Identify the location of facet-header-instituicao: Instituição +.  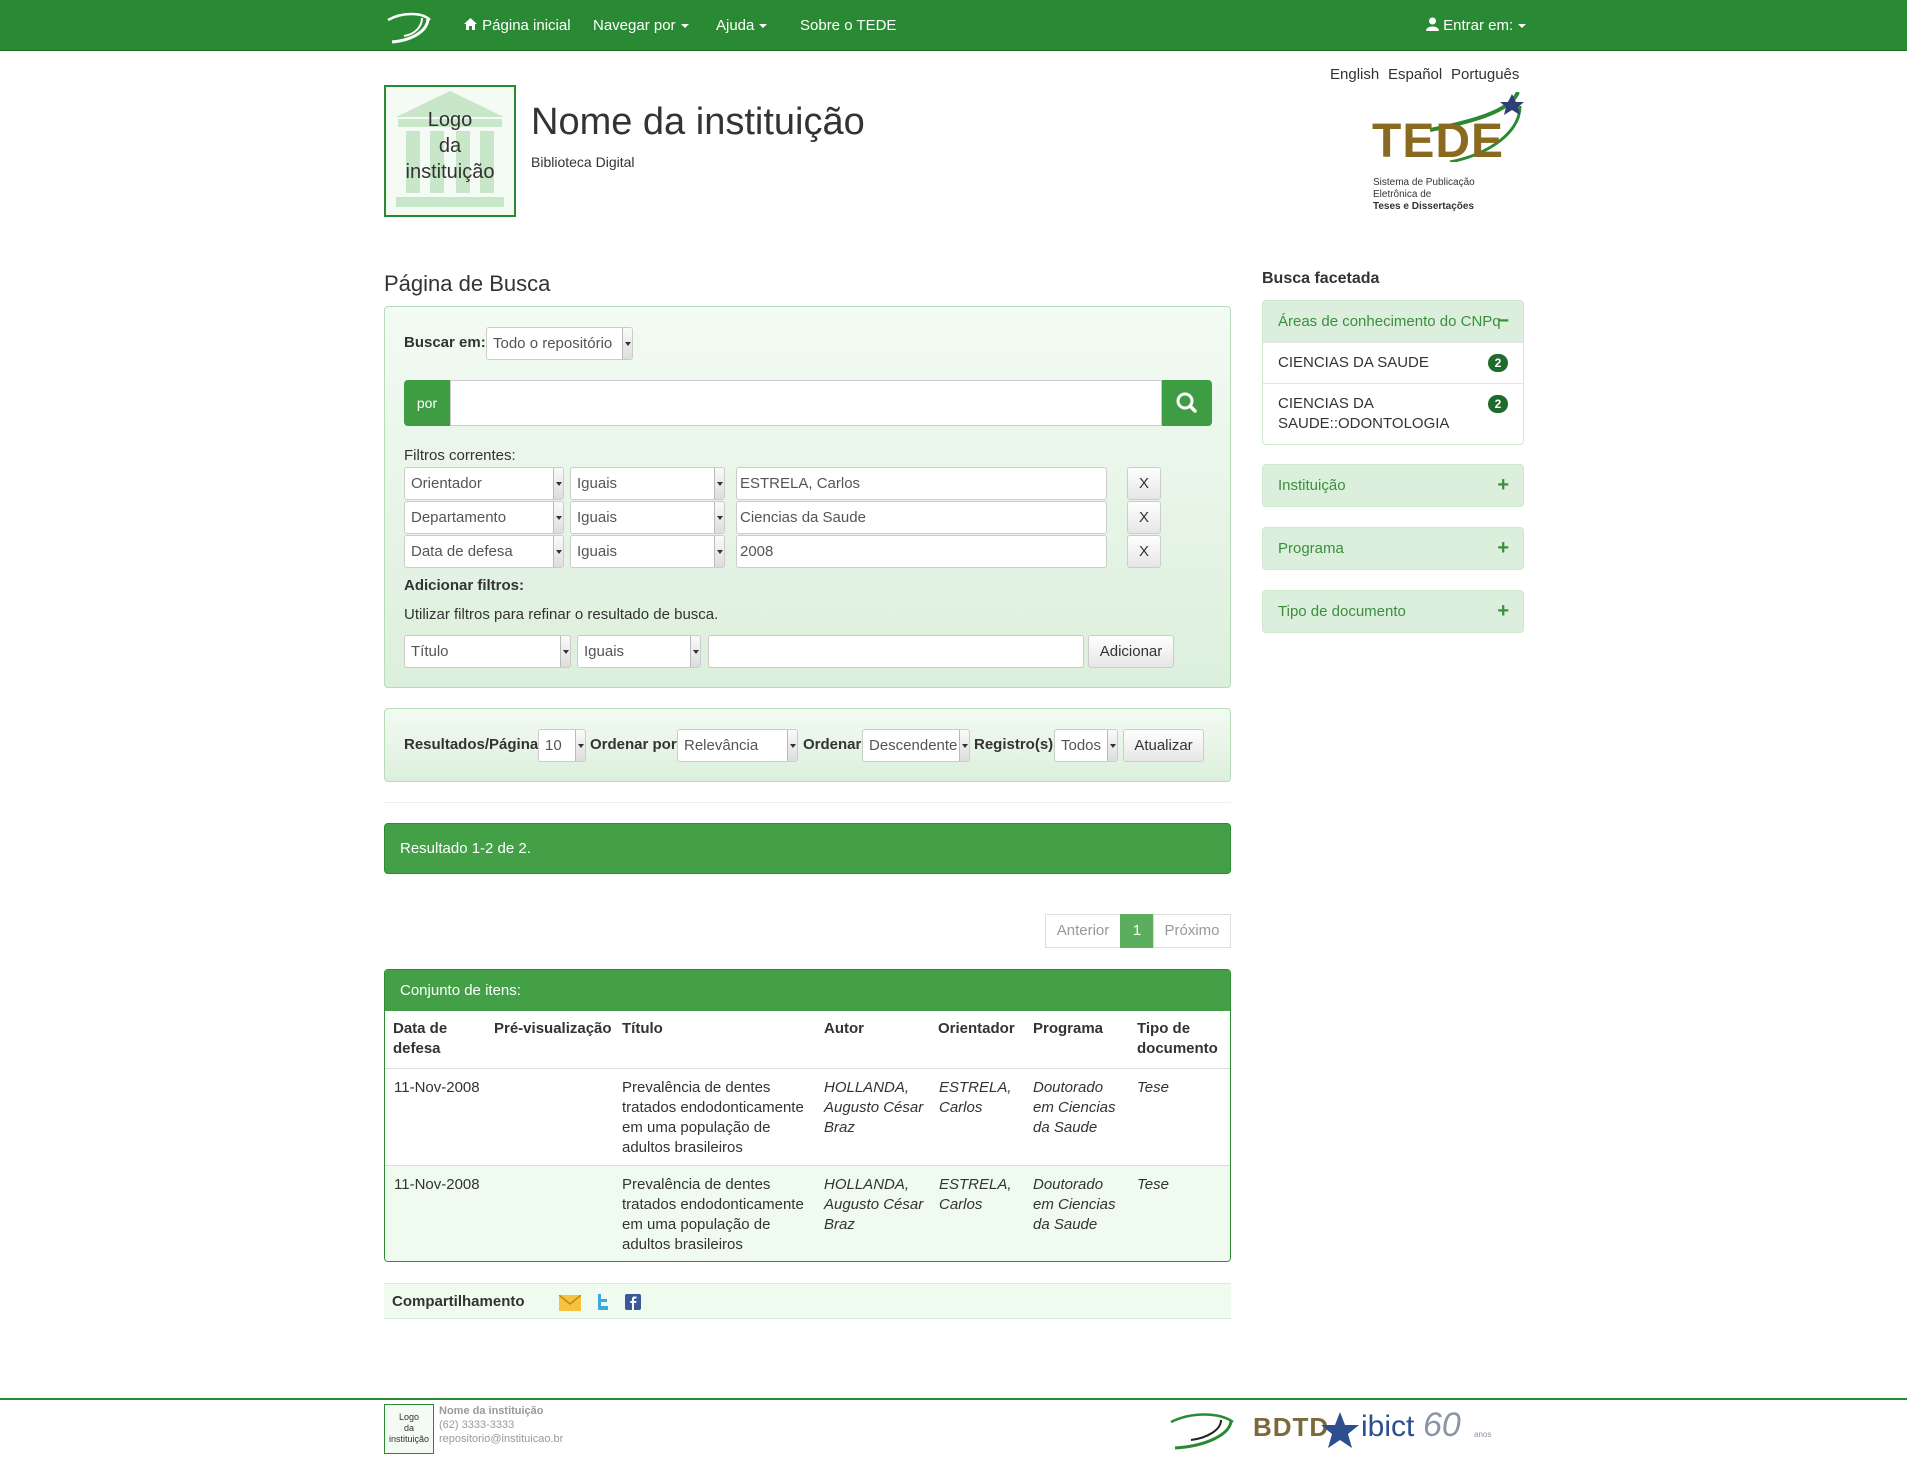
(1393, 485).